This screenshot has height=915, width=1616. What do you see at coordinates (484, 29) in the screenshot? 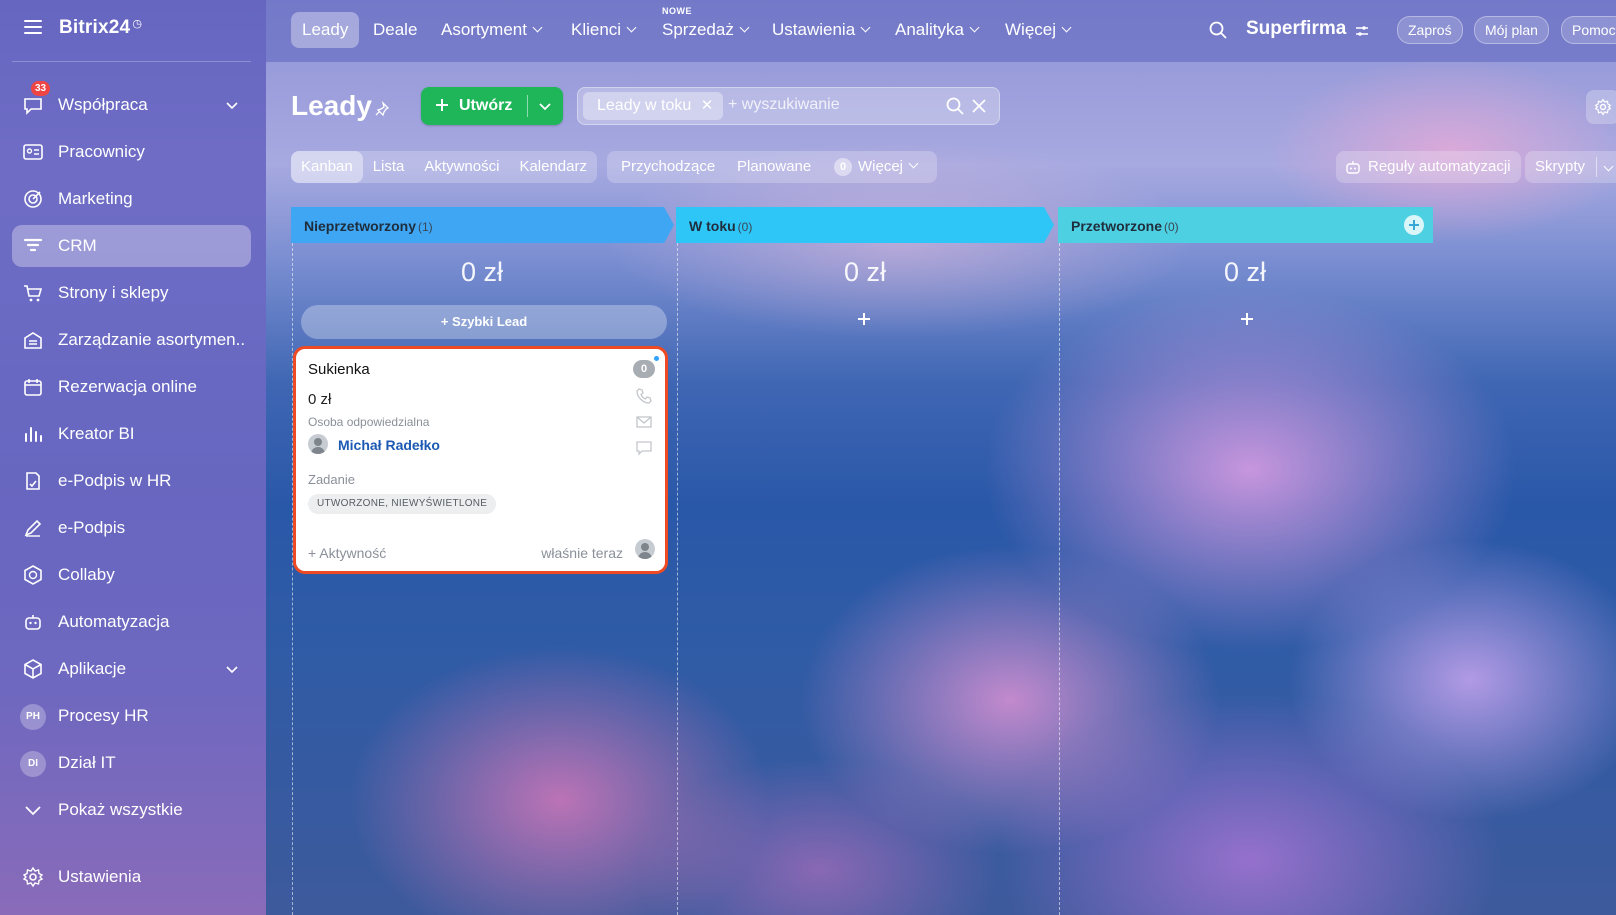
I see `tab-label: Asortyment` at bounding box center [484, 29].